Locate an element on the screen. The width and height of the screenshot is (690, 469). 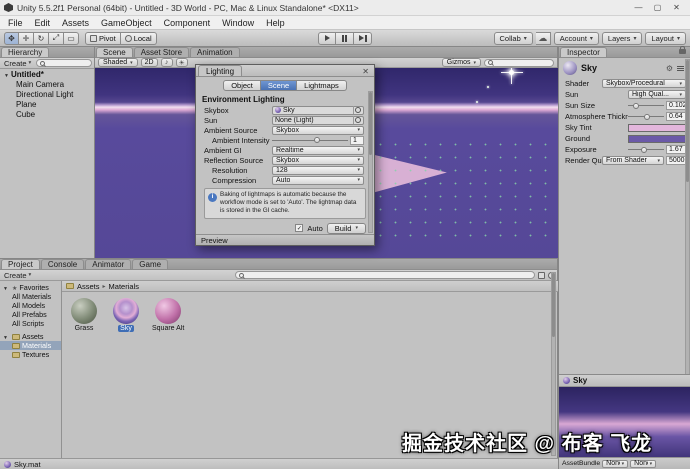
favorite-all-materials: All Materials is located at coordinates (30, 296).